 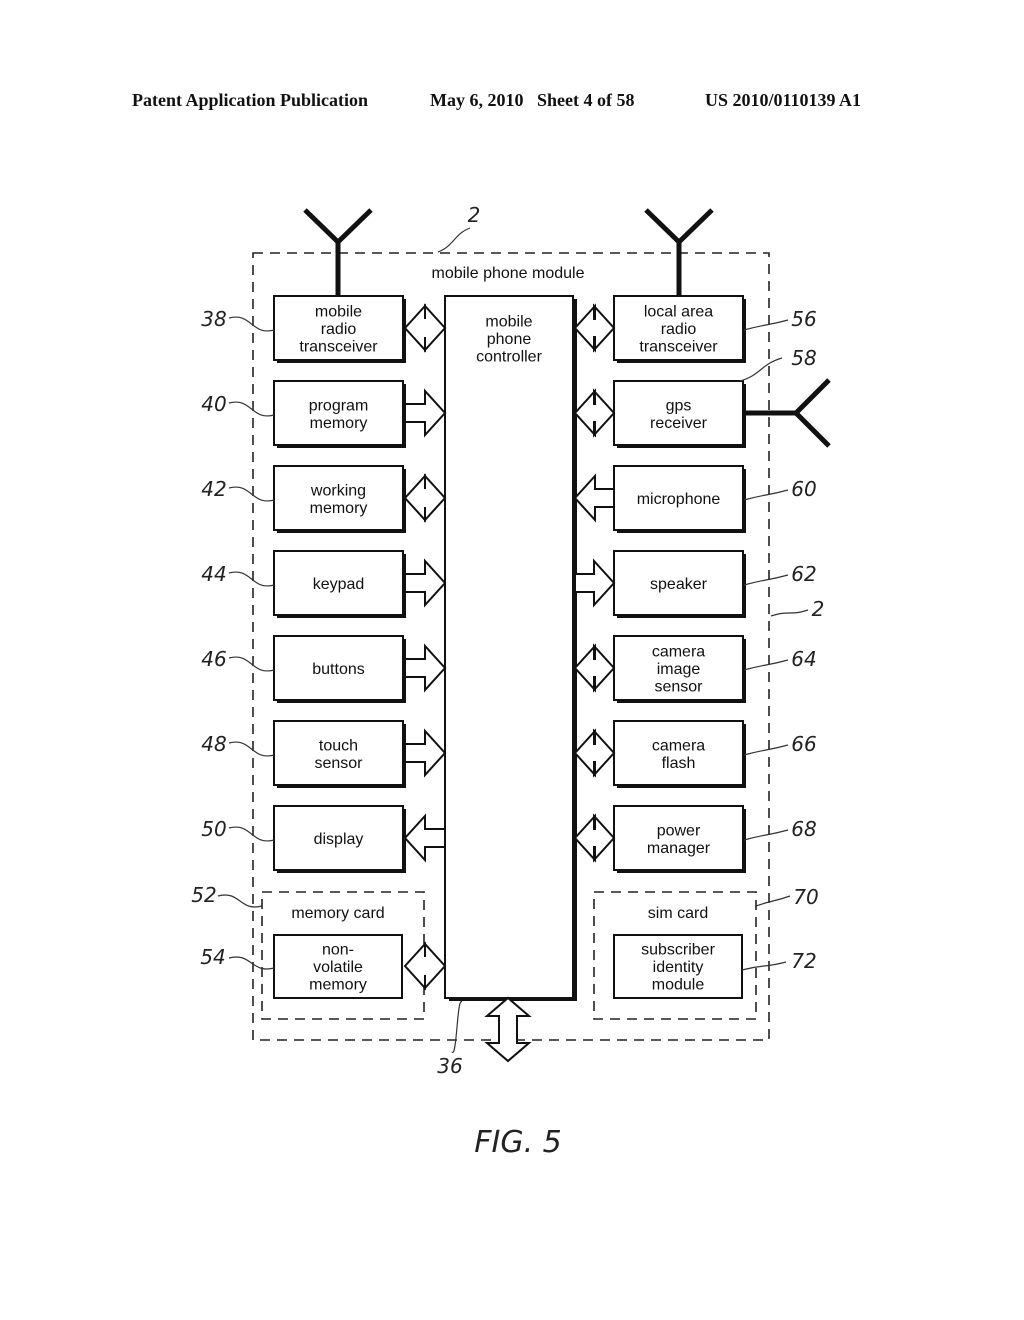 I want to click on block-program-memory-label: program, so click(x=339, y=405).